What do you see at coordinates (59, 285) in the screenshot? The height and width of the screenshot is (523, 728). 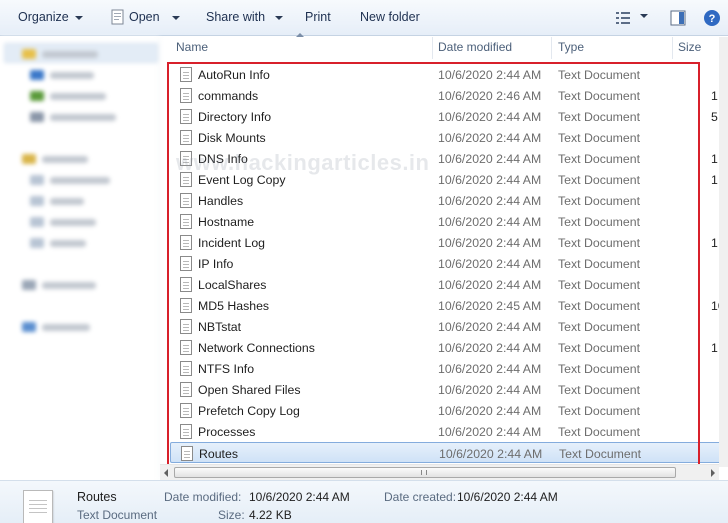 I see `nav-computer` at bounding box center [59, 285].